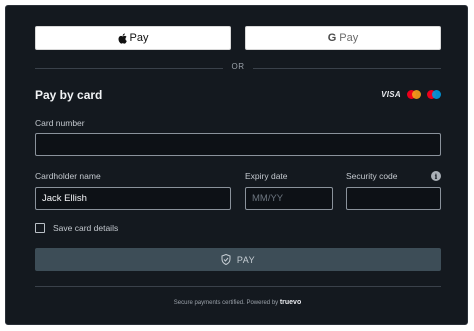 The width and height of the screenshot is (474, 331). Describe the element at coordinates (133, 198) in the screenshot. I see `cardholder-name-input: Jack Ellish` at that location.